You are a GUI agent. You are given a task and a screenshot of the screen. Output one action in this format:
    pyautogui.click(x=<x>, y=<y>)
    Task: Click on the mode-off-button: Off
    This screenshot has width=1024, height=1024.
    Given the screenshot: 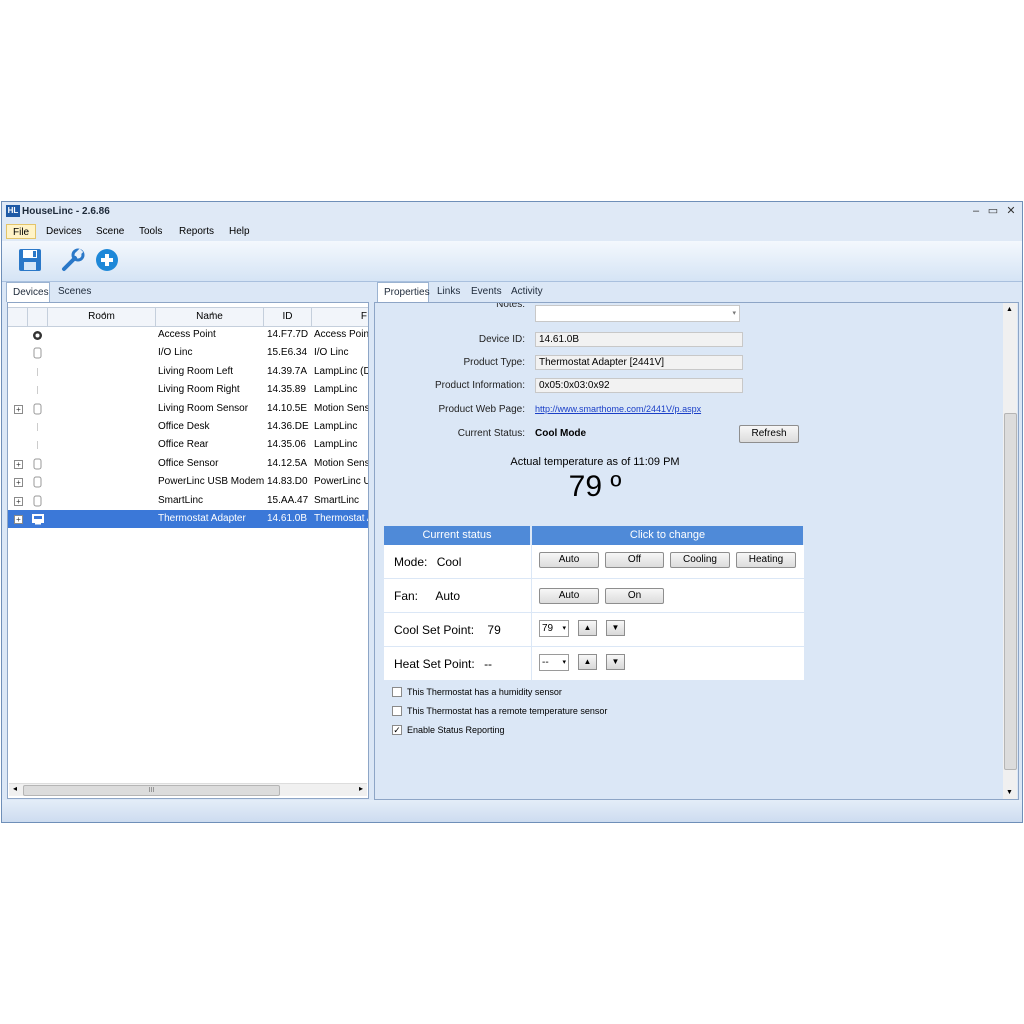 What is the action you would take?
    pyautogui.click(x=634, y=560)
    